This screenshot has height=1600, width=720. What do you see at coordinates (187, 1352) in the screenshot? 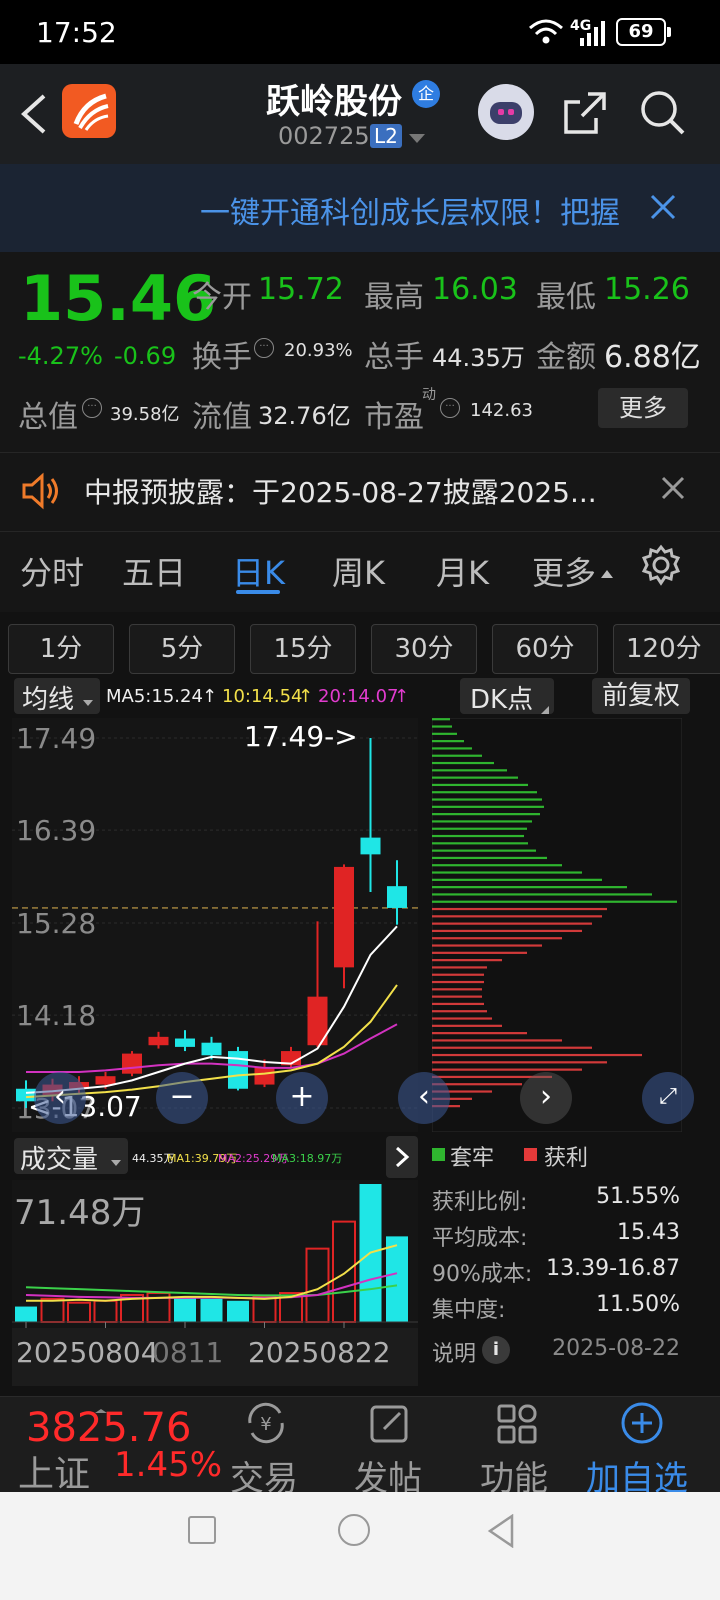
I see `date-left-2: 0811` at bounding box center [187, 1352].